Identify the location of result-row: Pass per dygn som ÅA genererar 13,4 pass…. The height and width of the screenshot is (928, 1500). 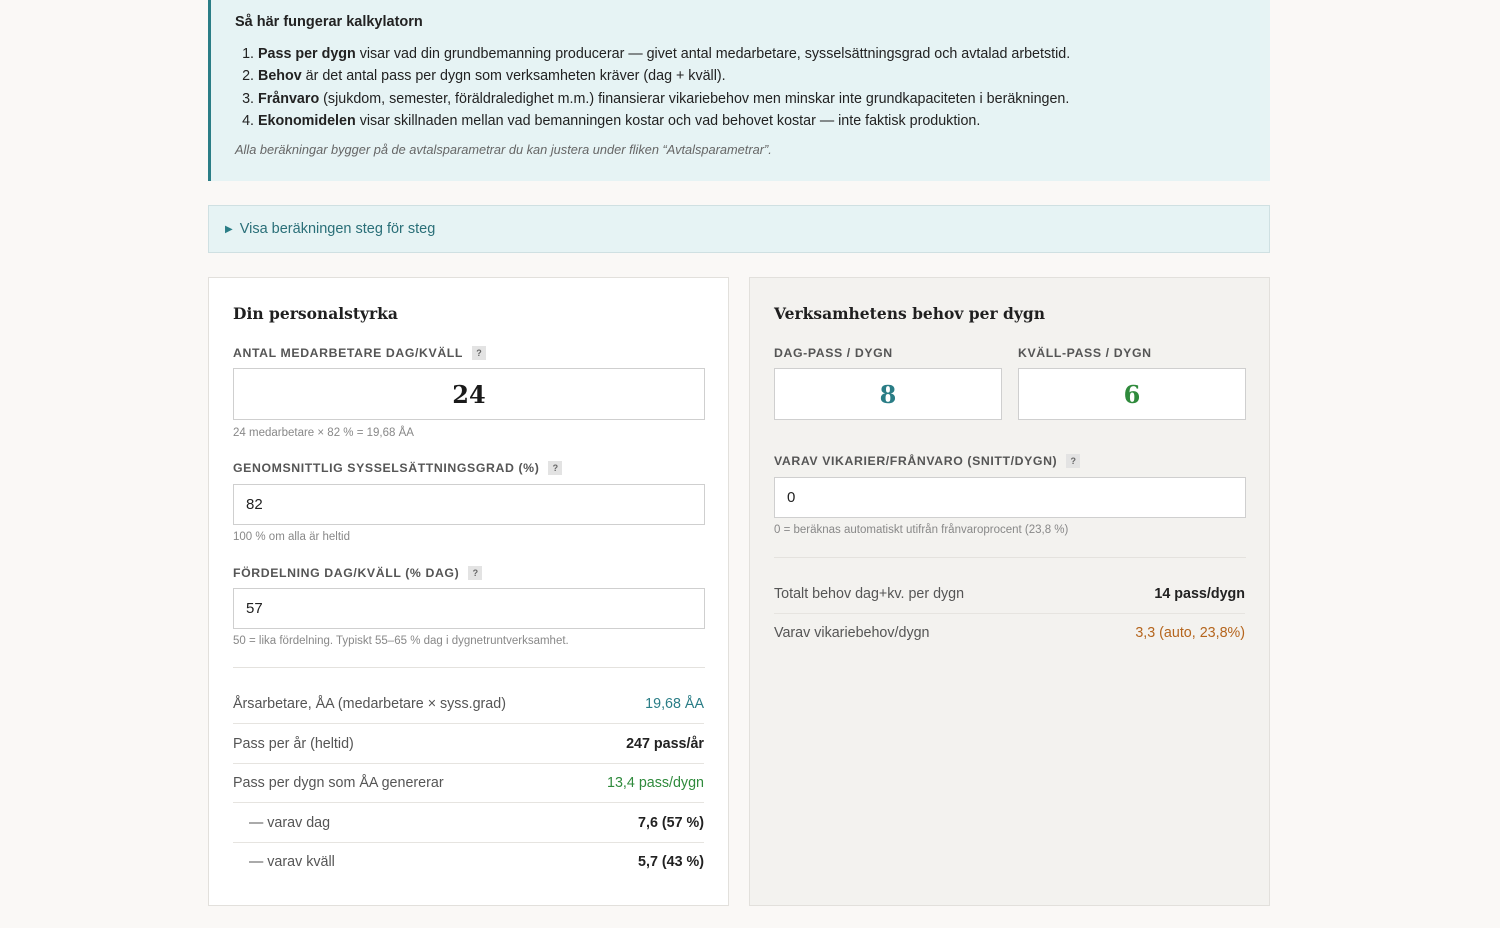
(468, 783).